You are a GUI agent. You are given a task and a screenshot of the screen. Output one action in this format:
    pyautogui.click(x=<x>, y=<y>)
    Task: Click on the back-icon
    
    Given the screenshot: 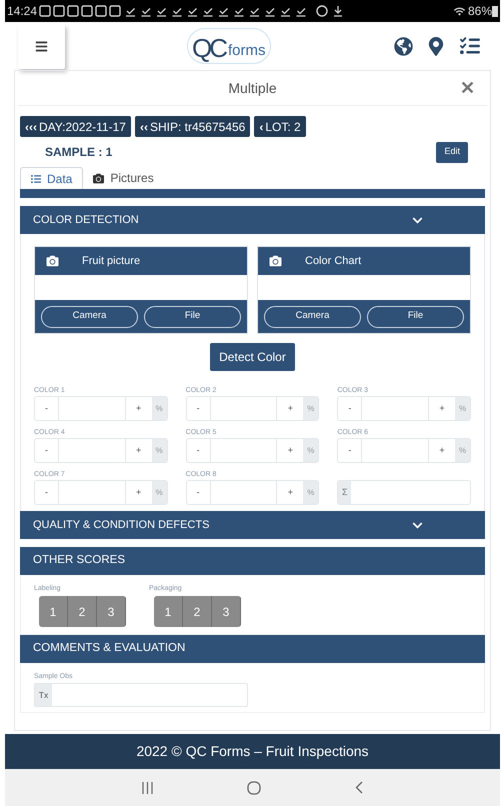 What is the action you would take?
    pyautogui.click(x=359, y=787)
    